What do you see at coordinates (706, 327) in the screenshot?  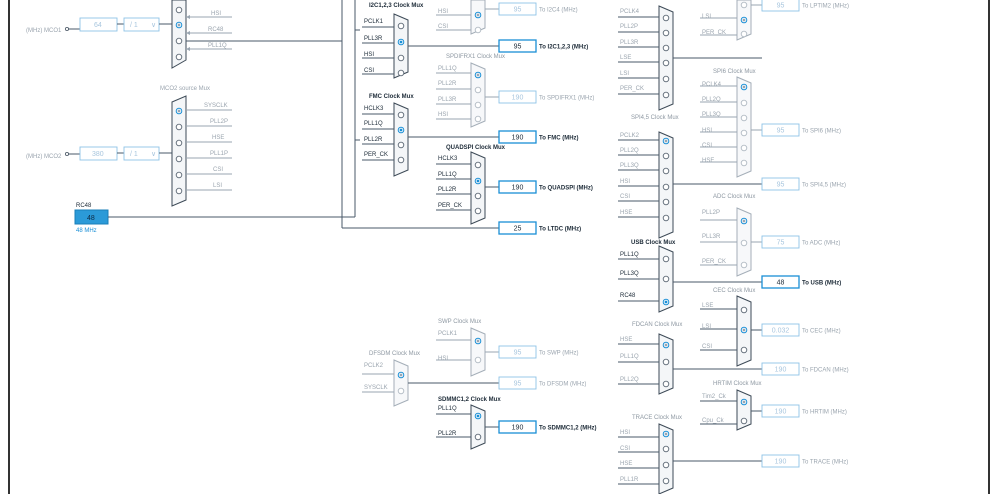 I see `cec-input-lsi: LSI` at bounding box center [706, 327].